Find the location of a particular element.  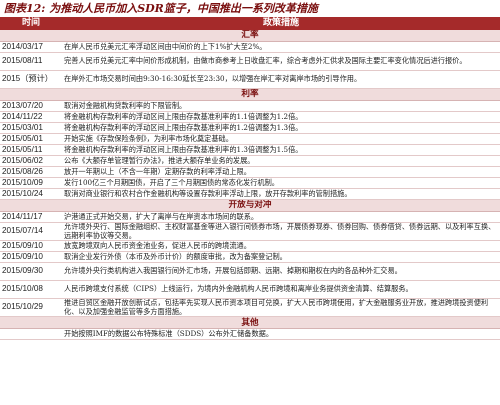

row-date: 2015/08/26 is located at coordinates (31, 172).